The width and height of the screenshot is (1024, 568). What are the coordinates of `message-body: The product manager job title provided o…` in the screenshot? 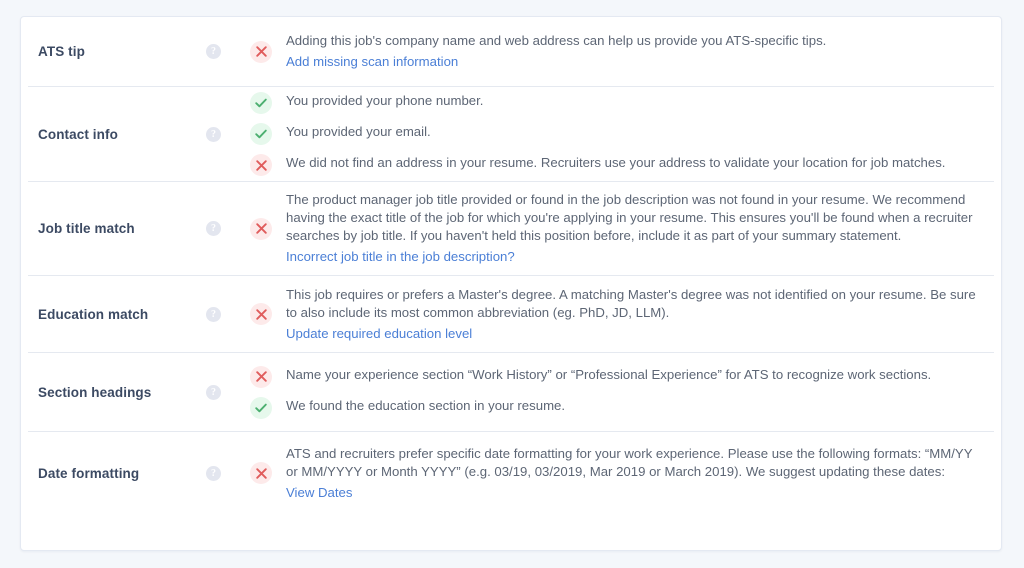 It's located at (636, 228).